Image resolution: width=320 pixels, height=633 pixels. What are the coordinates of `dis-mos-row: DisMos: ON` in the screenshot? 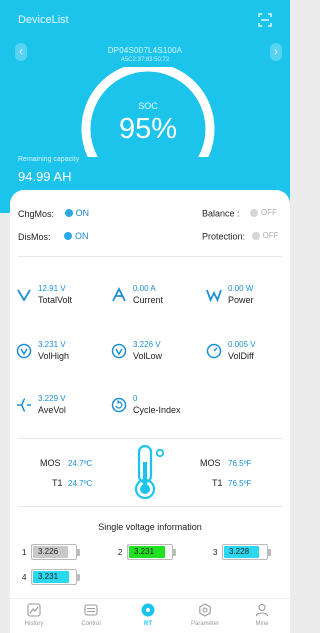 It's located at (53, 236).